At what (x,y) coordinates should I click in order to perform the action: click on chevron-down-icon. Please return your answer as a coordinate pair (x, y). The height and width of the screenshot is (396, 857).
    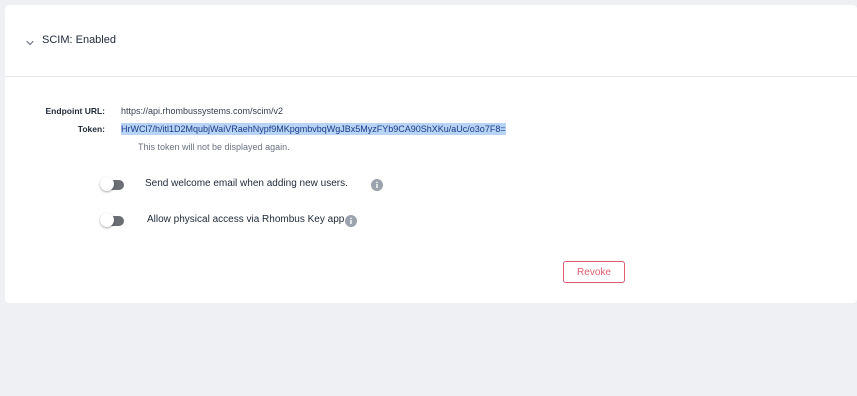
    Looking at the image, I should click on (30, 43).